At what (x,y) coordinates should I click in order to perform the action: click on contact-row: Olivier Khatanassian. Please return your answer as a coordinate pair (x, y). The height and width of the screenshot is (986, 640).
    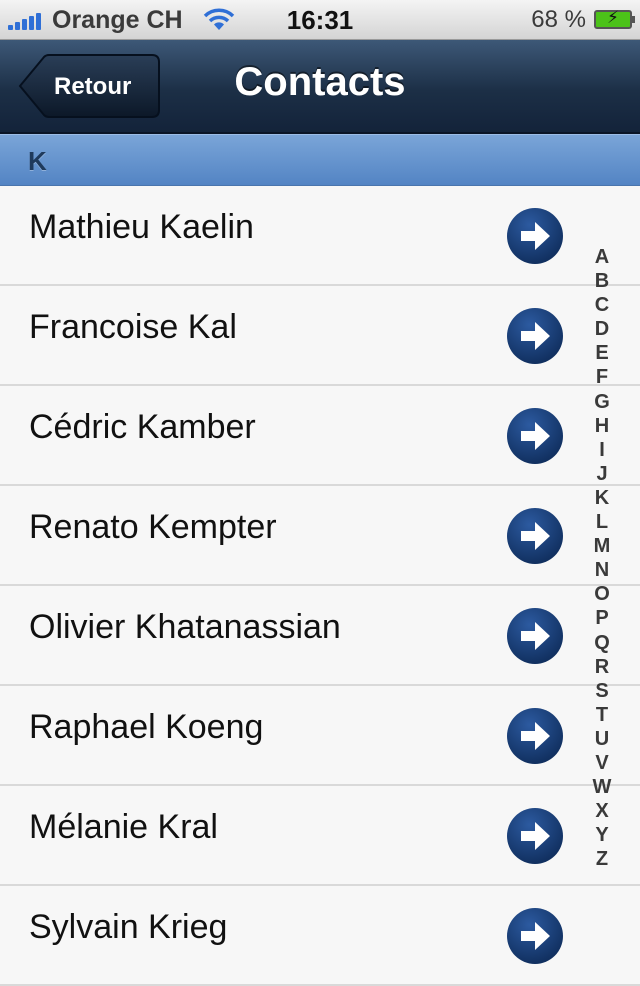
    Looking at the image, I should click on (320, 636).